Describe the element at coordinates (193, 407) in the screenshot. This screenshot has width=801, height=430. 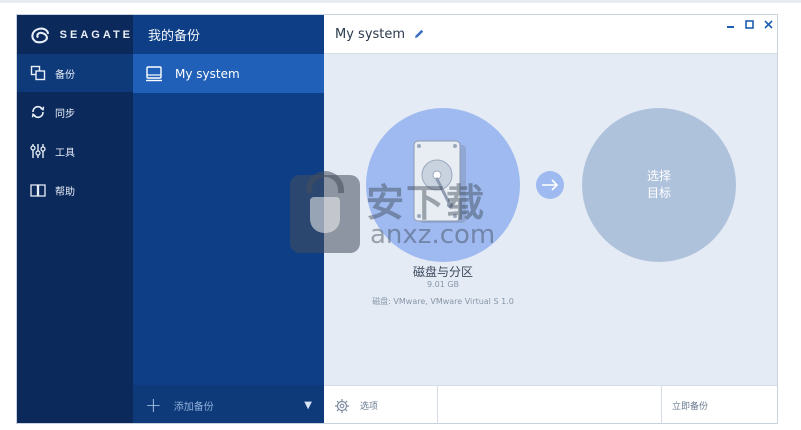
I see `add-backup-label: 添加备份` at that location.